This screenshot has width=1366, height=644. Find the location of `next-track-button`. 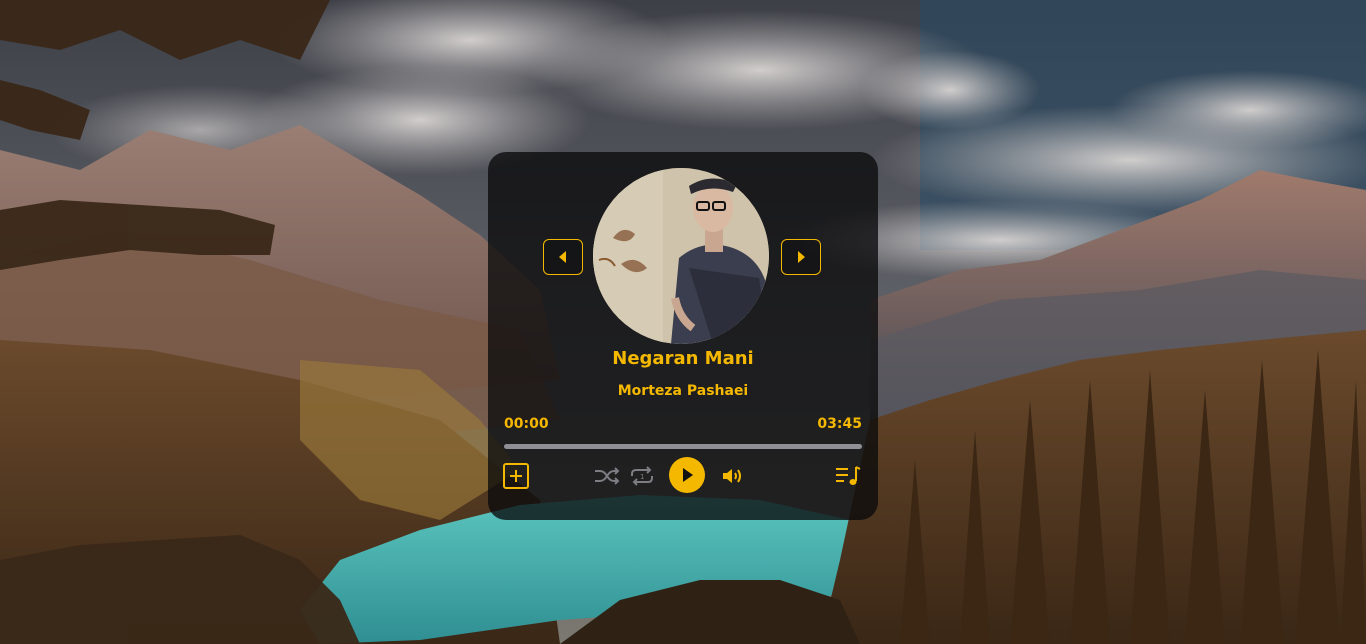

next-track-button is located at coordinates (801, 257).